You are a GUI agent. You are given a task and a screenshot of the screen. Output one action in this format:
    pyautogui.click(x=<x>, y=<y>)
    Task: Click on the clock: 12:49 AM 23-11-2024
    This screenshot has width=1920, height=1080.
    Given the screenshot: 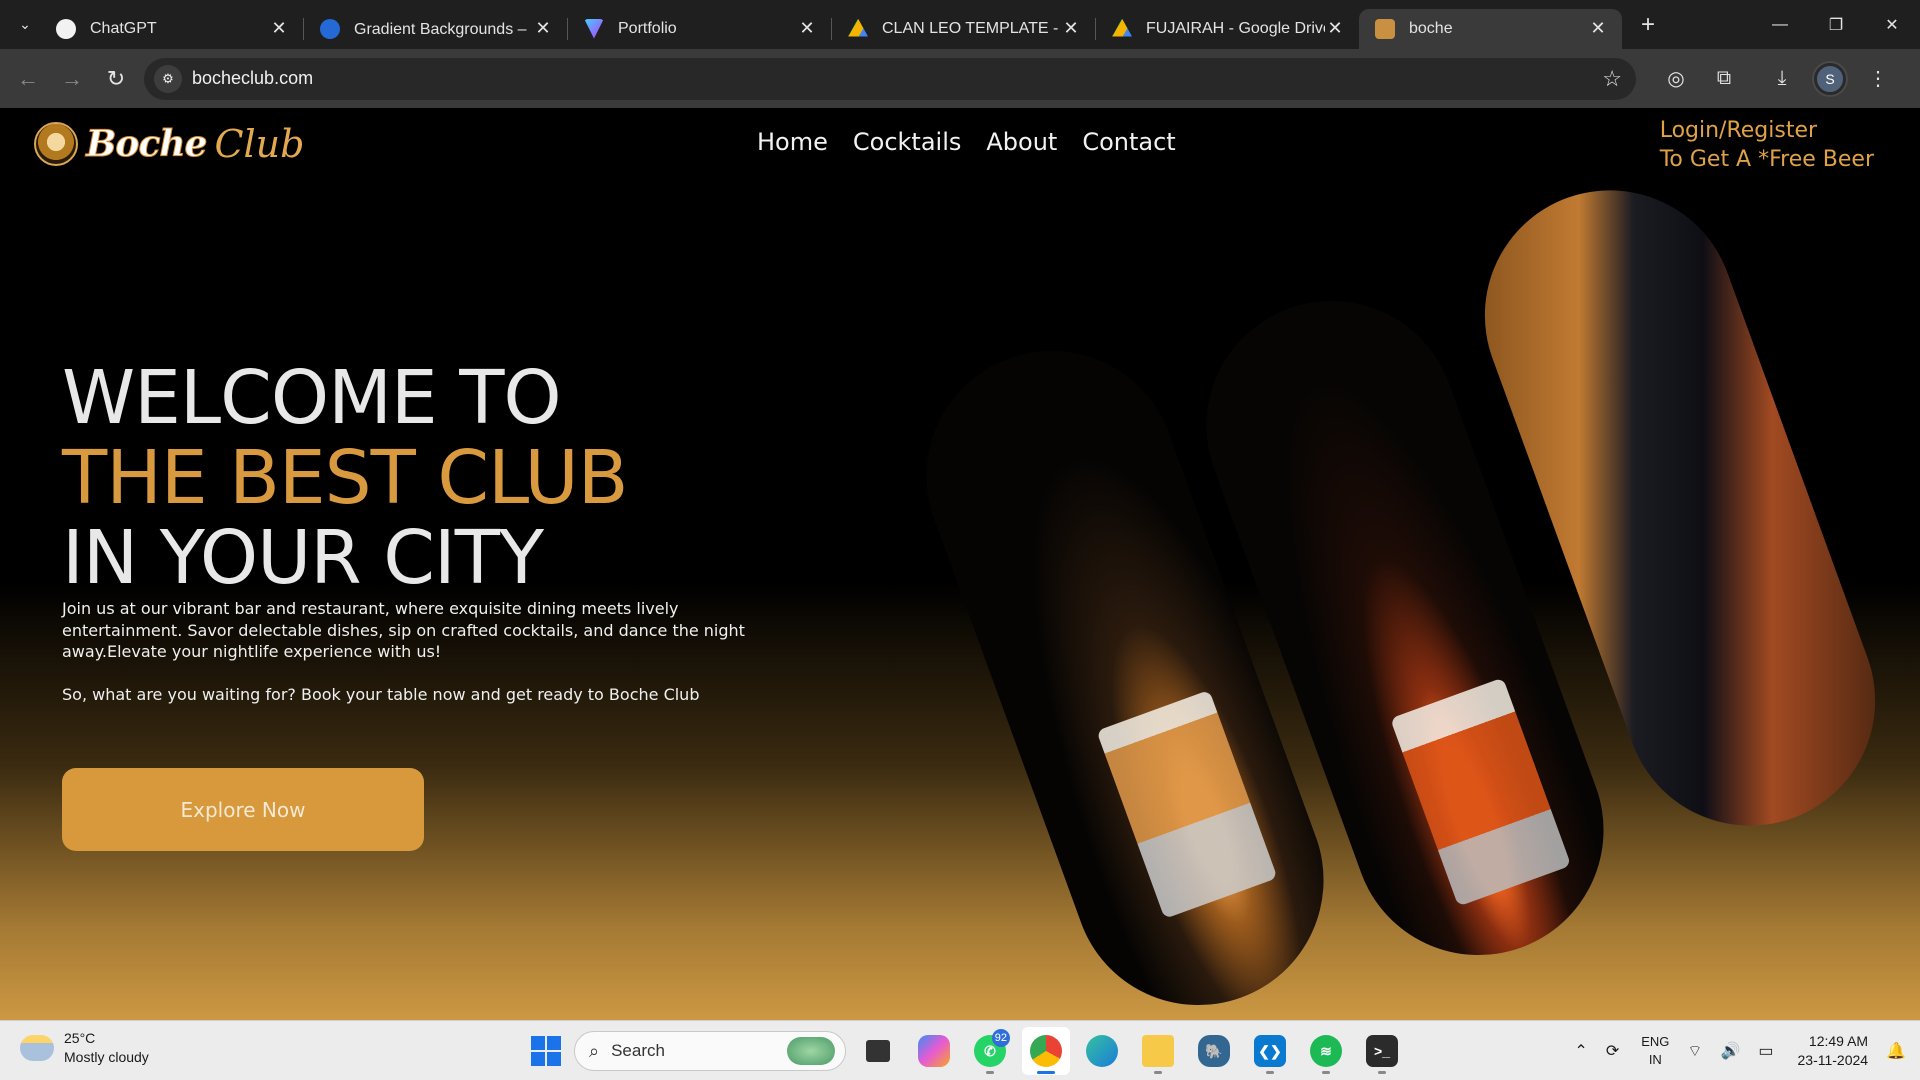 What is the action you would take?
    pyautogui.click(x=1833, y=1051)
    